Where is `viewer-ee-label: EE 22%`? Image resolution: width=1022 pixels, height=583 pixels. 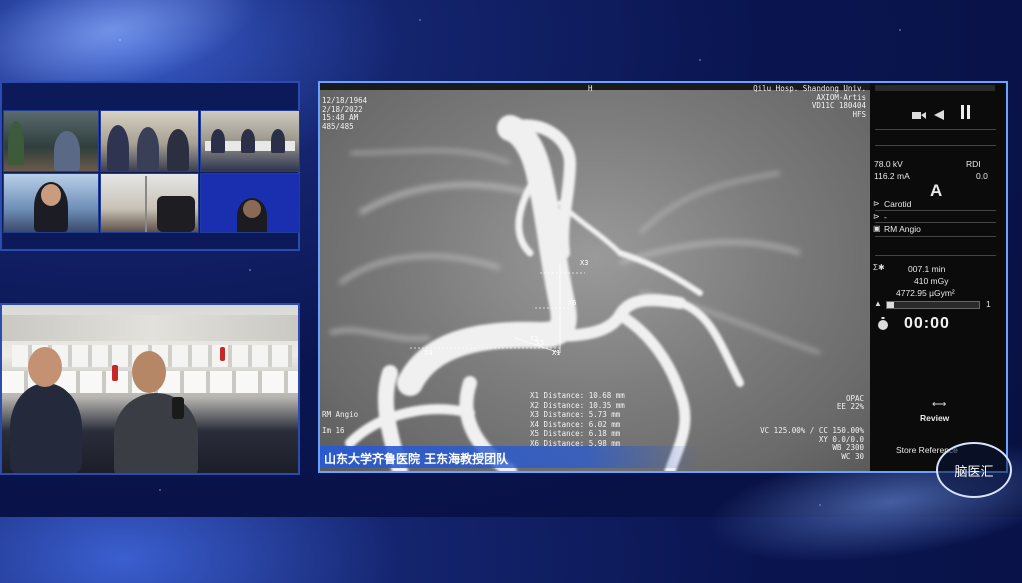 viewer-ee-label: EE 22% is located at coordinates (850, 406).